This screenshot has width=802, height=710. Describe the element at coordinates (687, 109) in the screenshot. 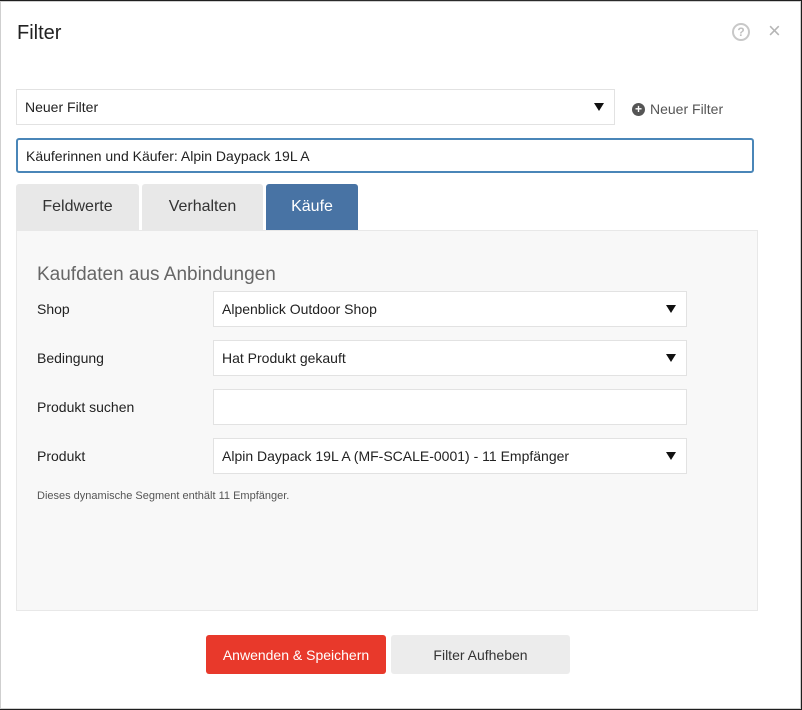

I see `new-filter-label: Neuer Filter` at that location.